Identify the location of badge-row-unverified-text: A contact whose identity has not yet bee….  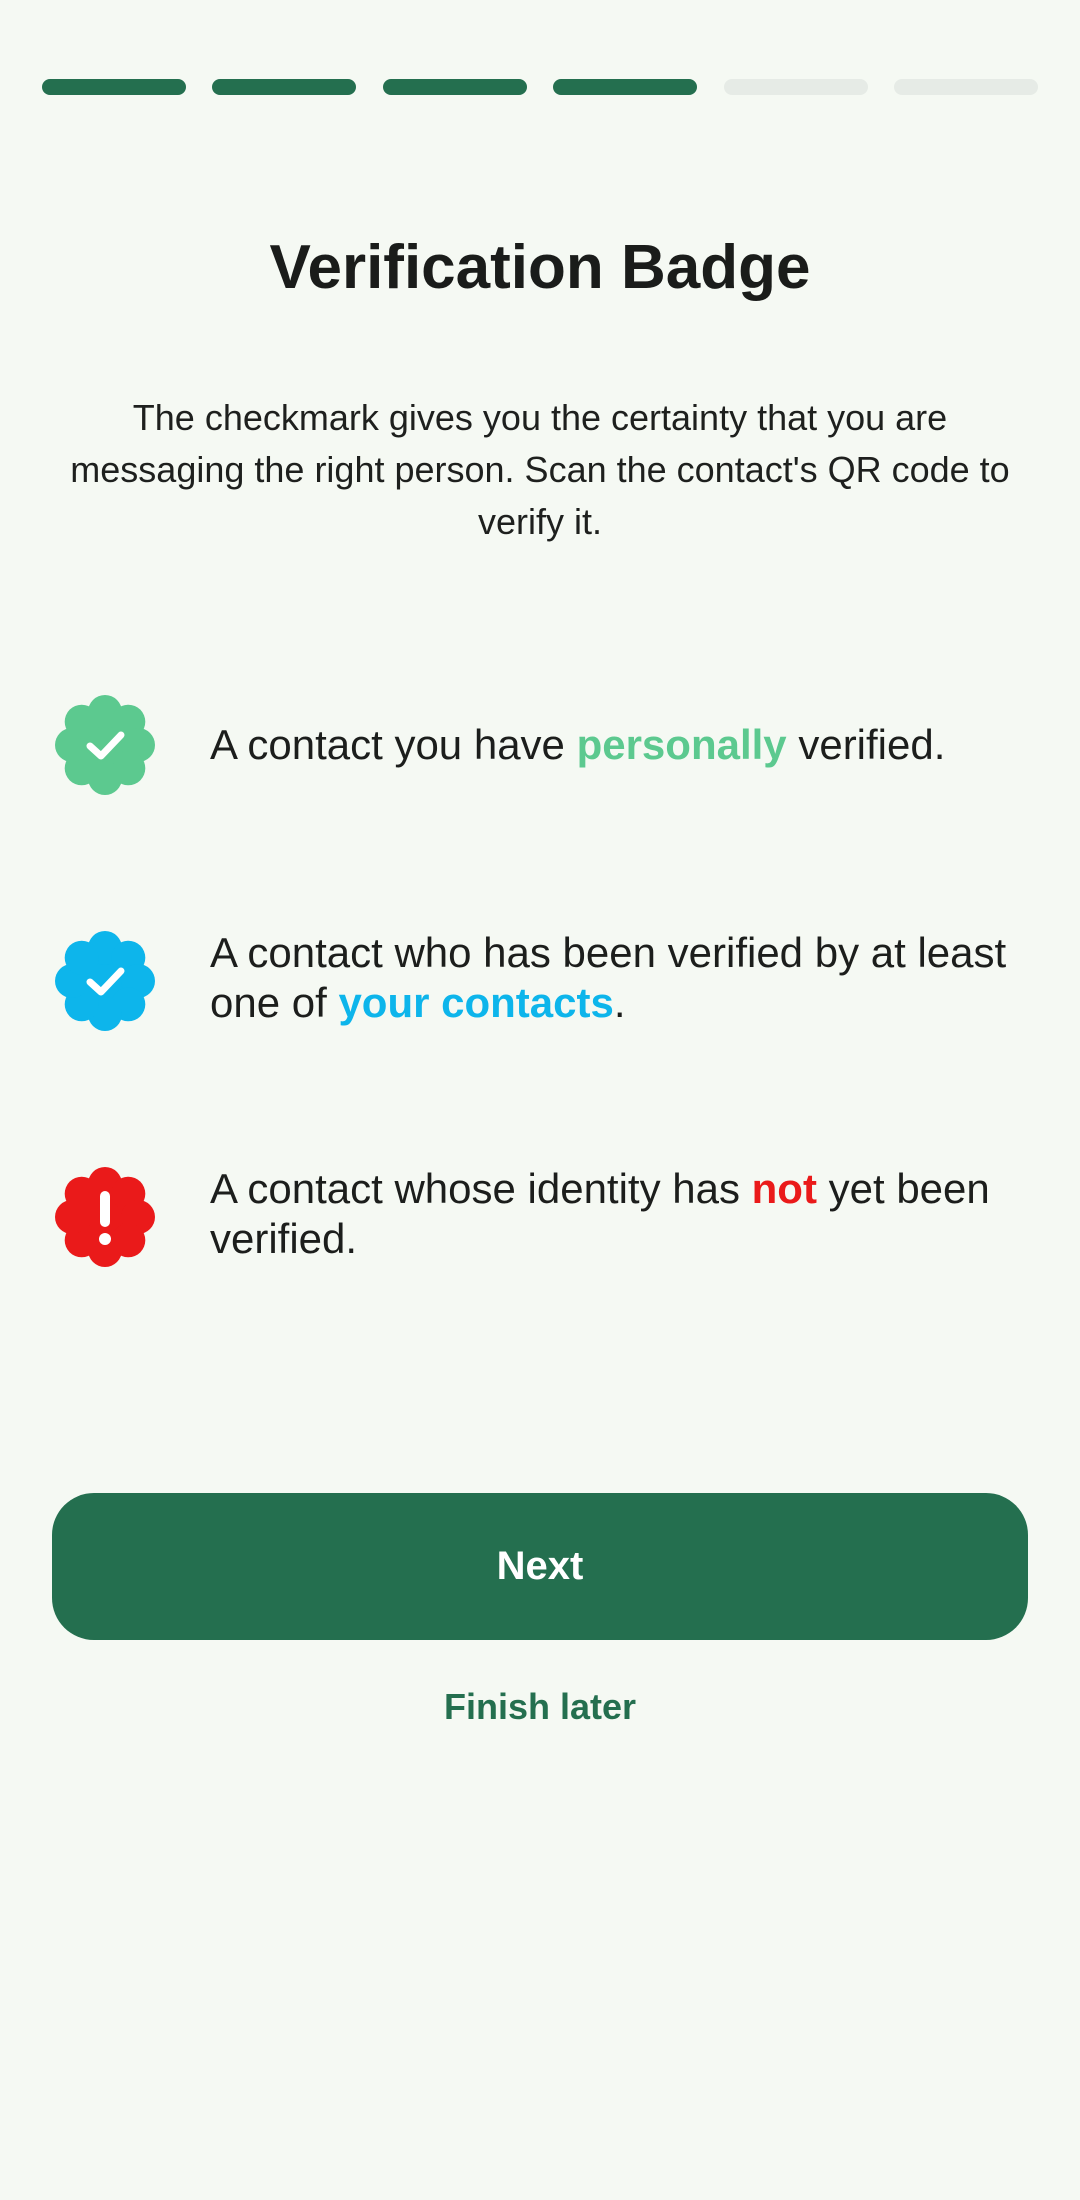
(600, 1213).